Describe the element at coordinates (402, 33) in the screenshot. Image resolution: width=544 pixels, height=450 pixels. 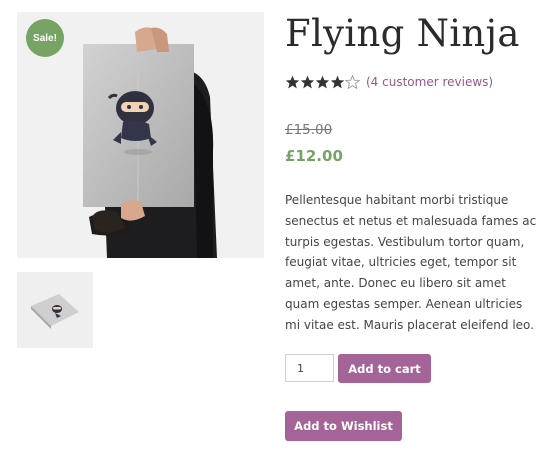
I see `product-title: Flying Ninja` at that location.